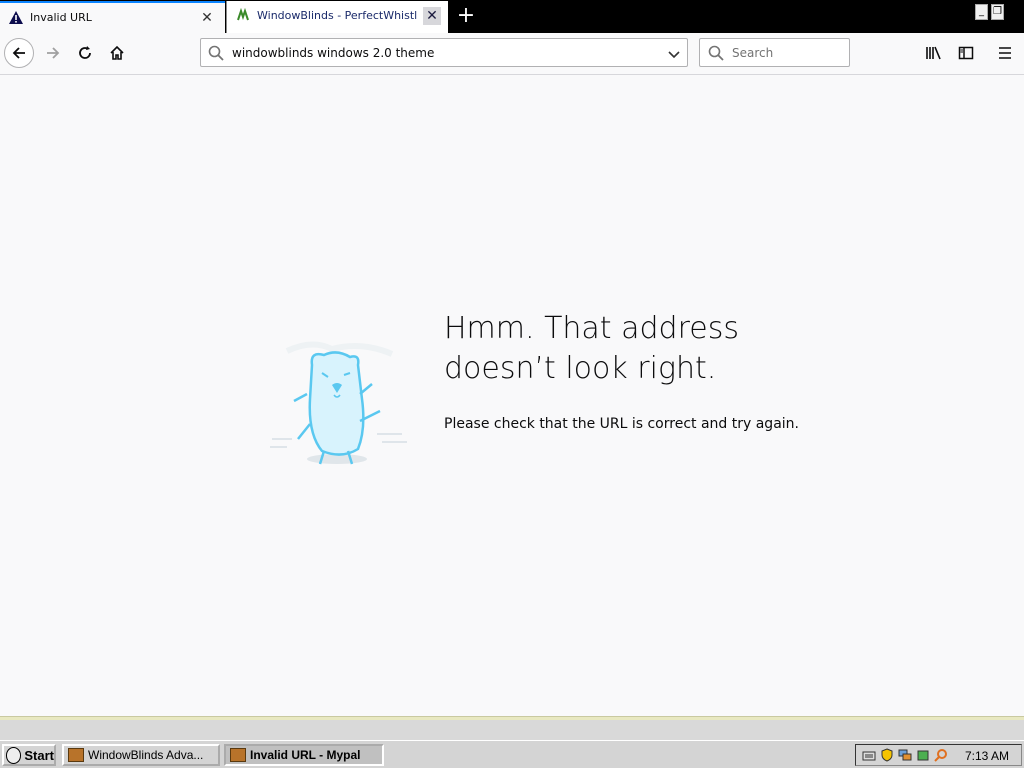 Image resolution: width=1024 pixels, height=768 pixels. I want to click on start-button: Start, so click(29, 755).